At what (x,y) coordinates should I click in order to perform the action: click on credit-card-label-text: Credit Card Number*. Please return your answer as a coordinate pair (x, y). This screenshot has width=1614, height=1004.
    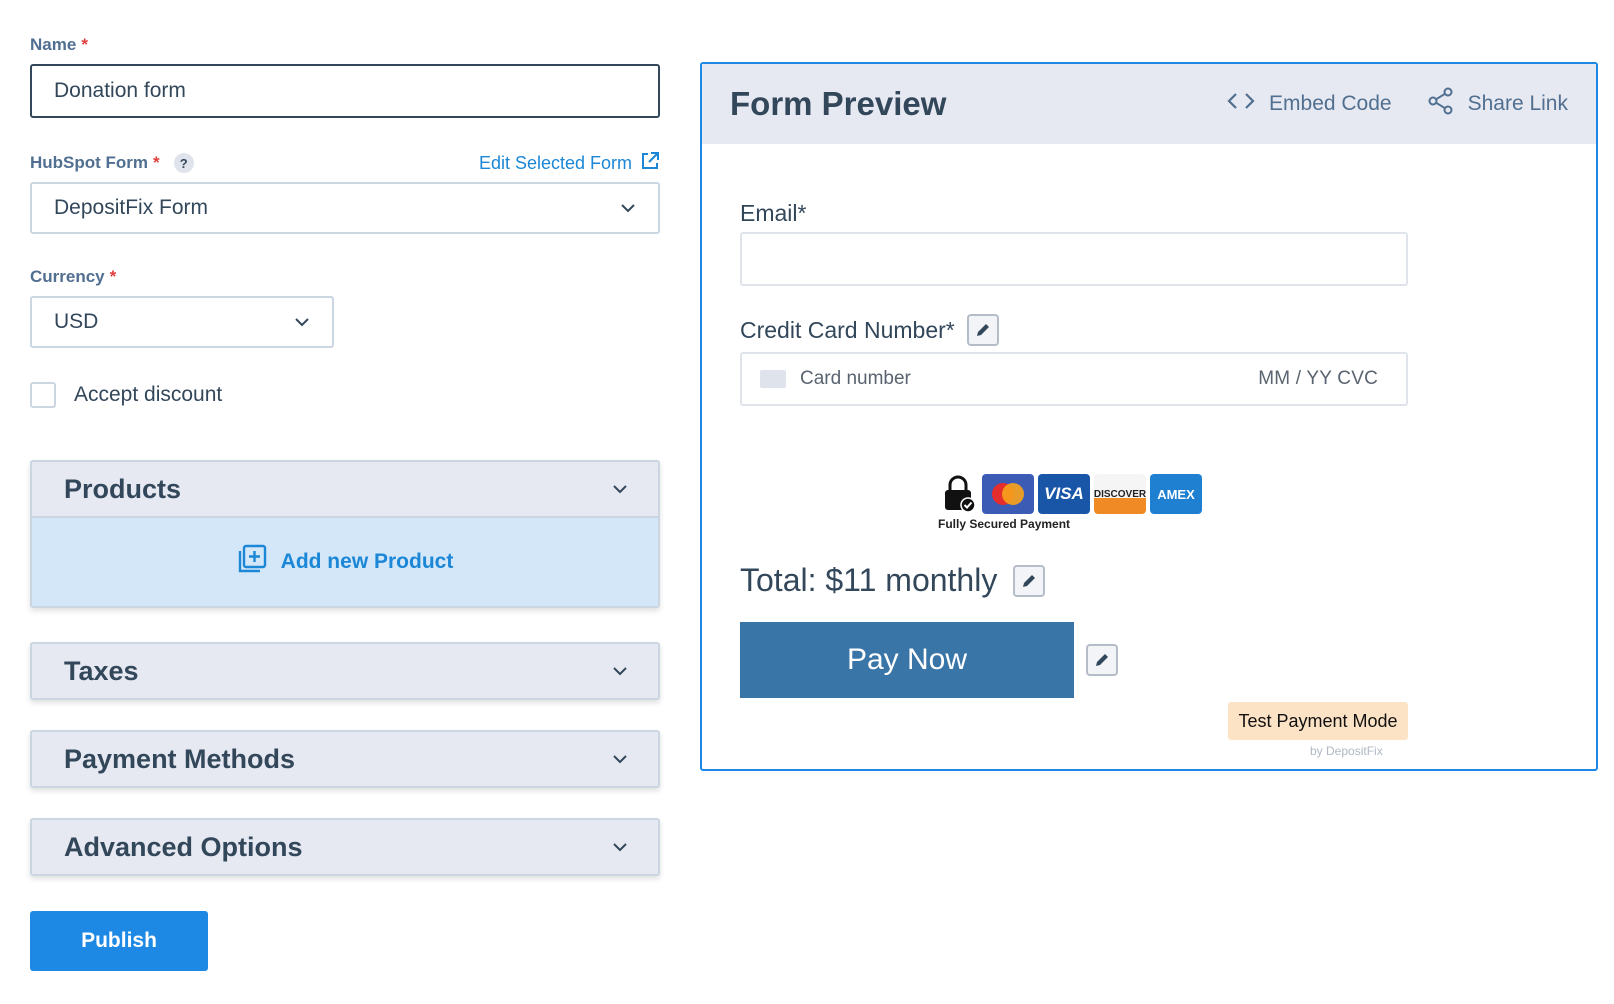
    Looking at the image, I should click on (847, 329).